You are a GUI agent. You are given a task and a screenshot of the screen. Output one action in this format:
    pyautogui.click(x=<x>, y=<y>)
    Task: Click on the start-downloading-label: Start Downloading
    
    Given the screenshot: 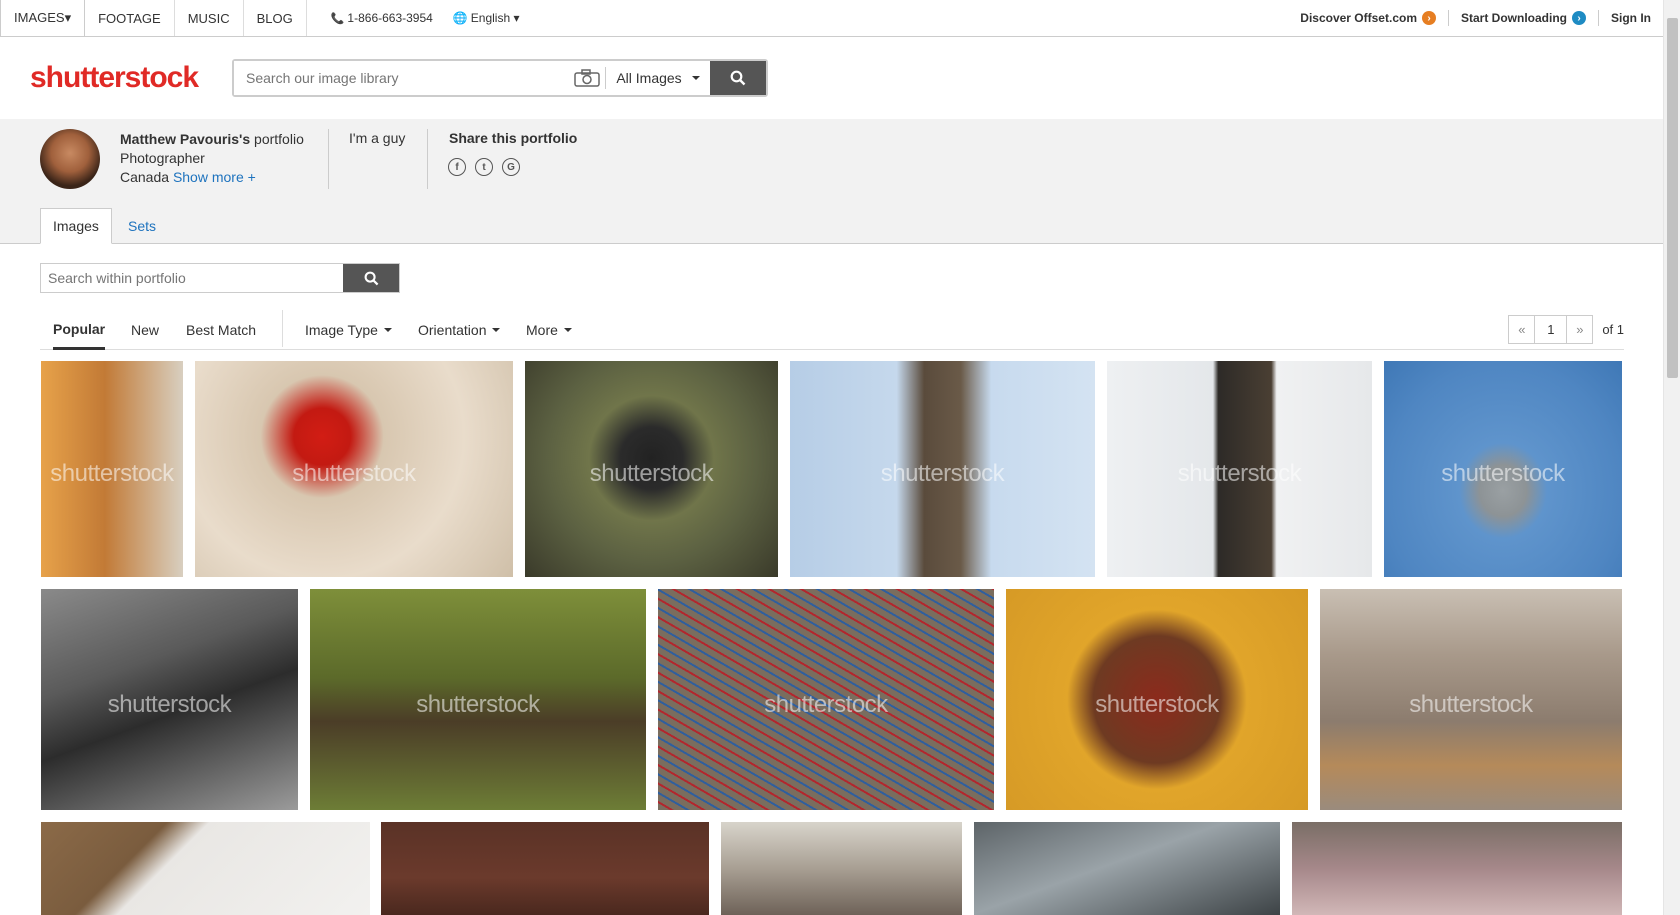 What is the action you would take?
    pyautogui.click(x=1514, y=18)
    